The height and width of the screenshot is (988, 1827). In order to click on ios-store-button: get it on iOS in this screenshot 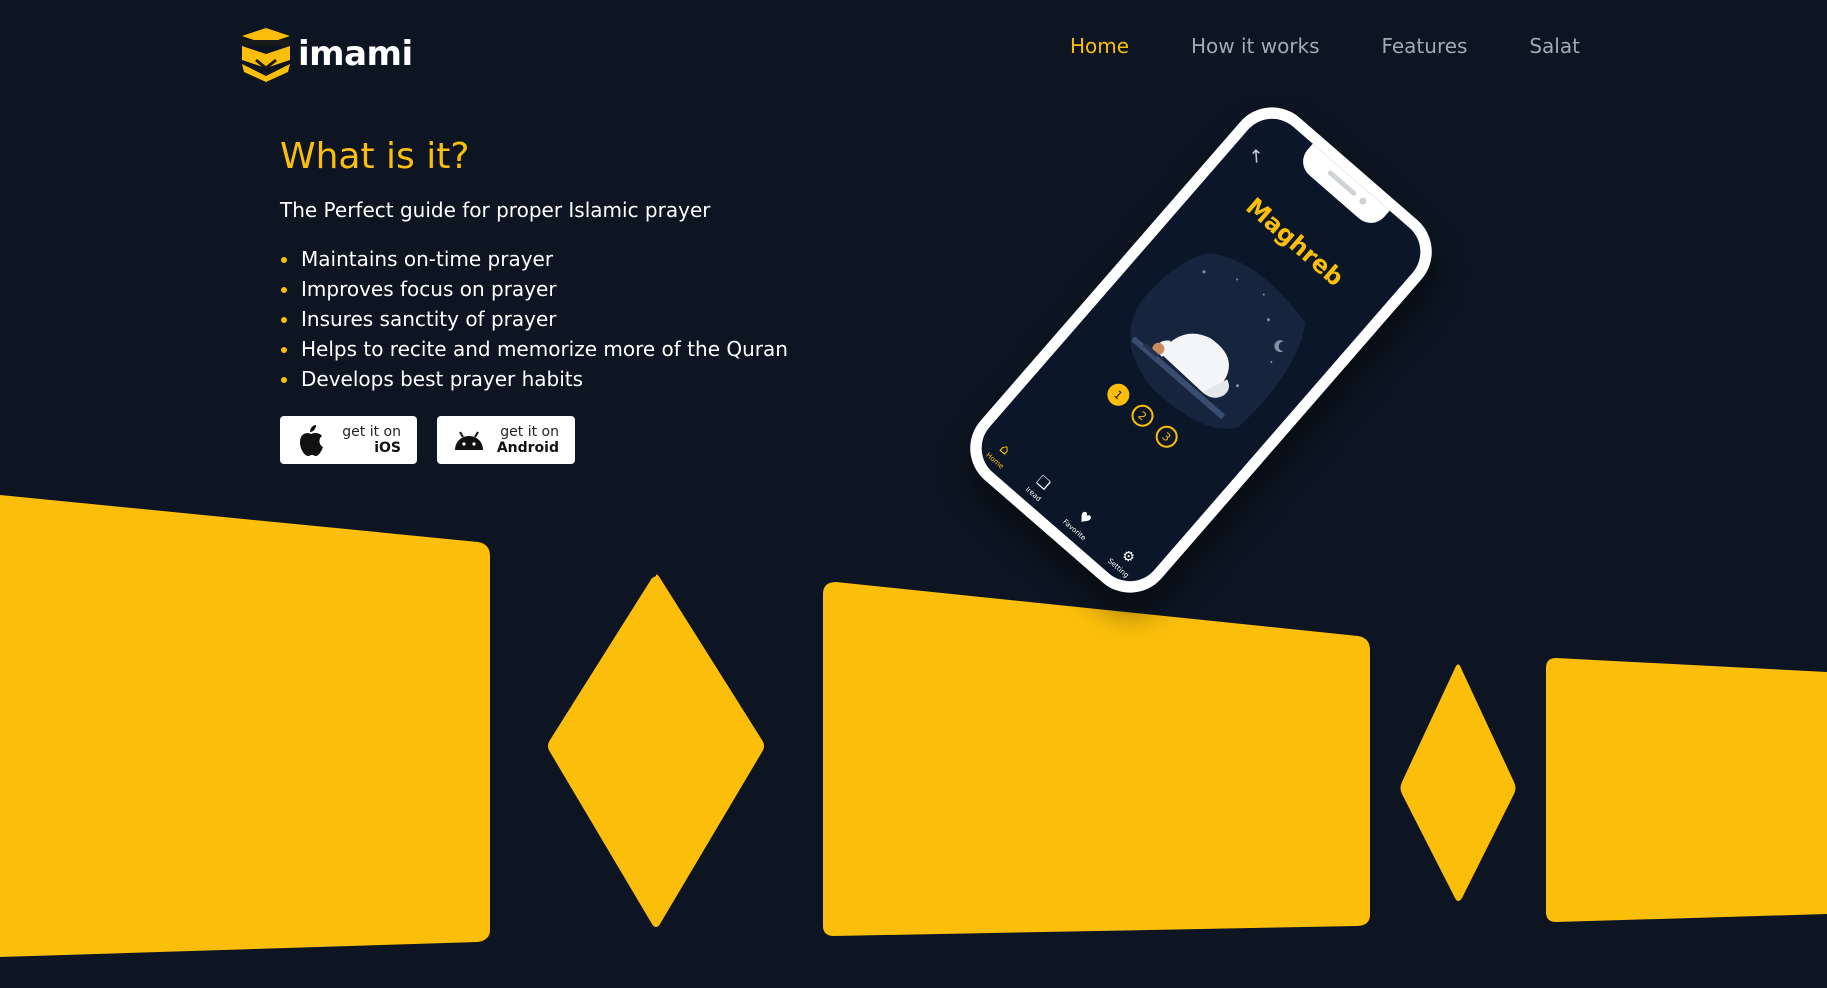, I will do `click(348, 440)`.